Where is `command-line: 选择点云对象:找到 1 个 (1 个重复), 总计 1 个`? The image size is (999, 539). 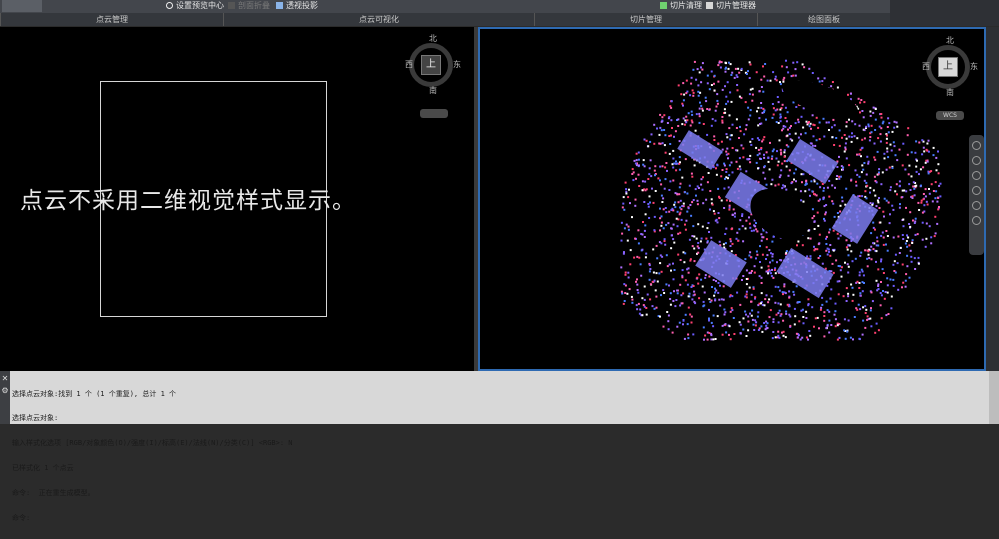 command-line: 选择点云对象:找到 1 个 (1 个重复), 总计 1 个 is located at coordinates (94, 393).